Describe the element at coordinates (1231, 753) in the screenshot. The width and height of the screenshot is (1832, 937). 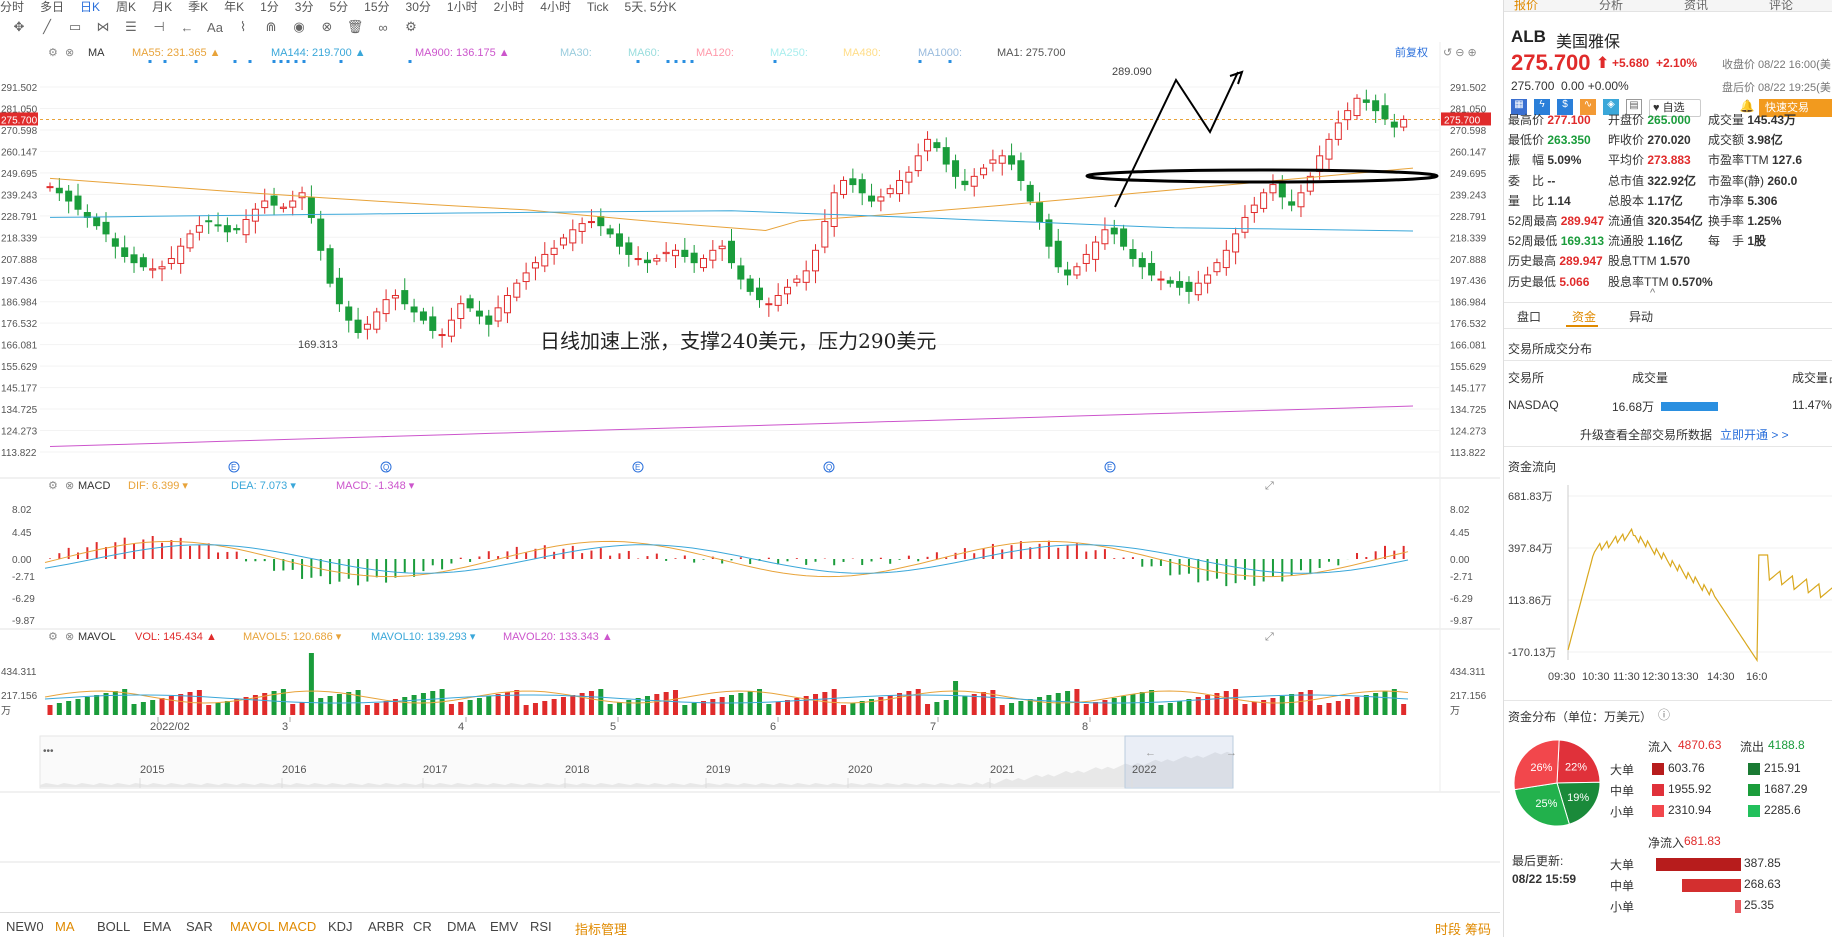
I see `nav-right-icon: →` at that location.